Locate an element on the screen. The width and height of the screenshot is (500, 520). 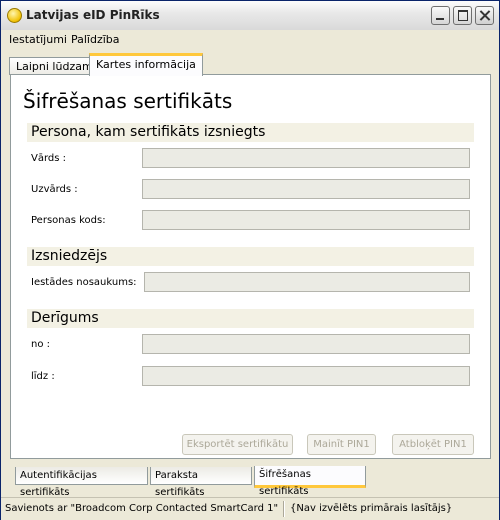
change-pin1-button: Mainīt PIN1 is located at coordinates (341, 444).